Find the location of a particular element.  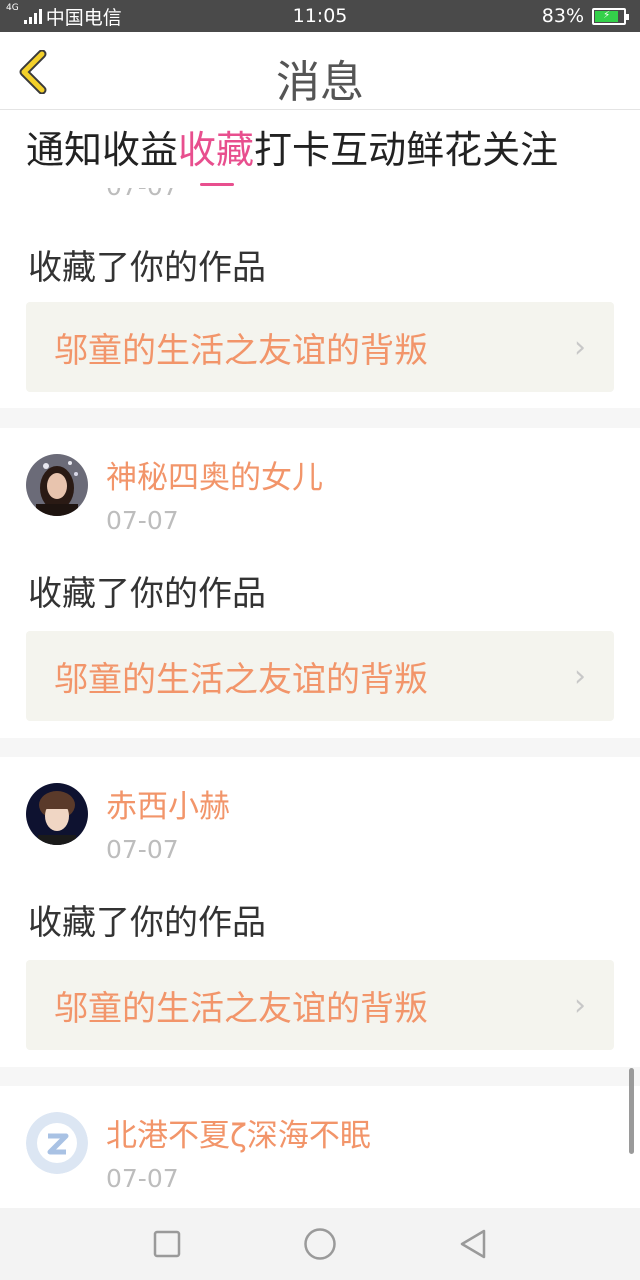

network-type: 4G is located at coordinates (12, 7).